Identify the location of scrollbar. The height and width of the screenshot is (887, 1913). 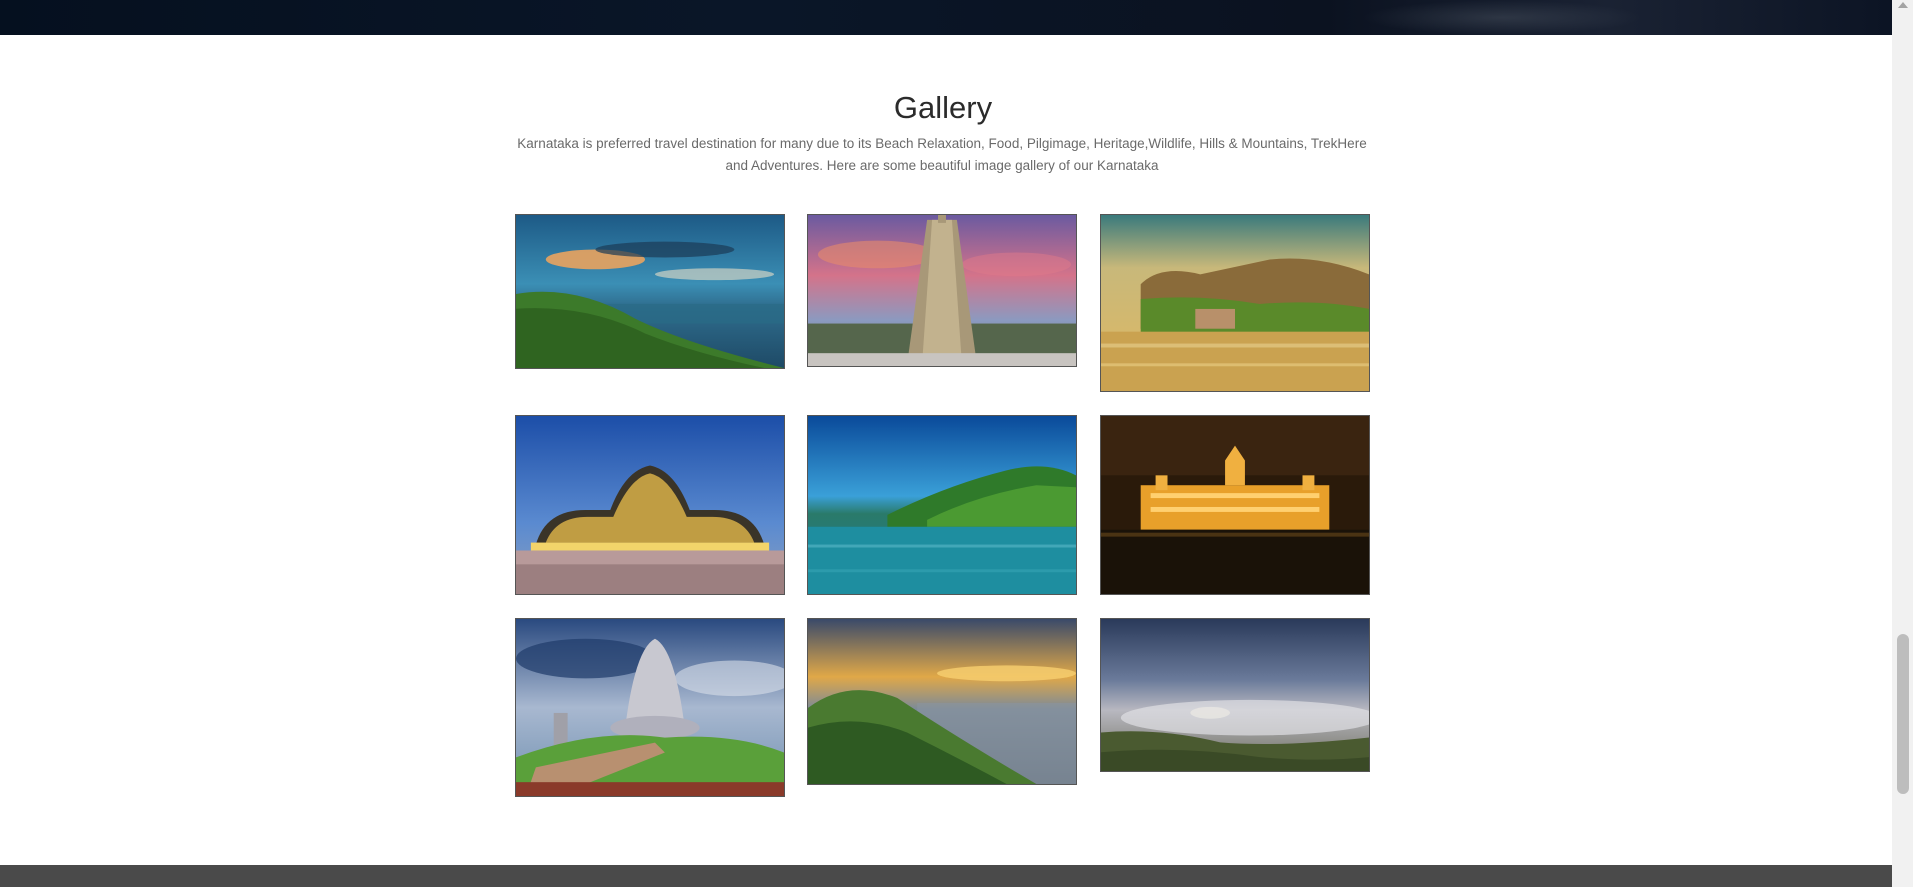
(1902, 443).